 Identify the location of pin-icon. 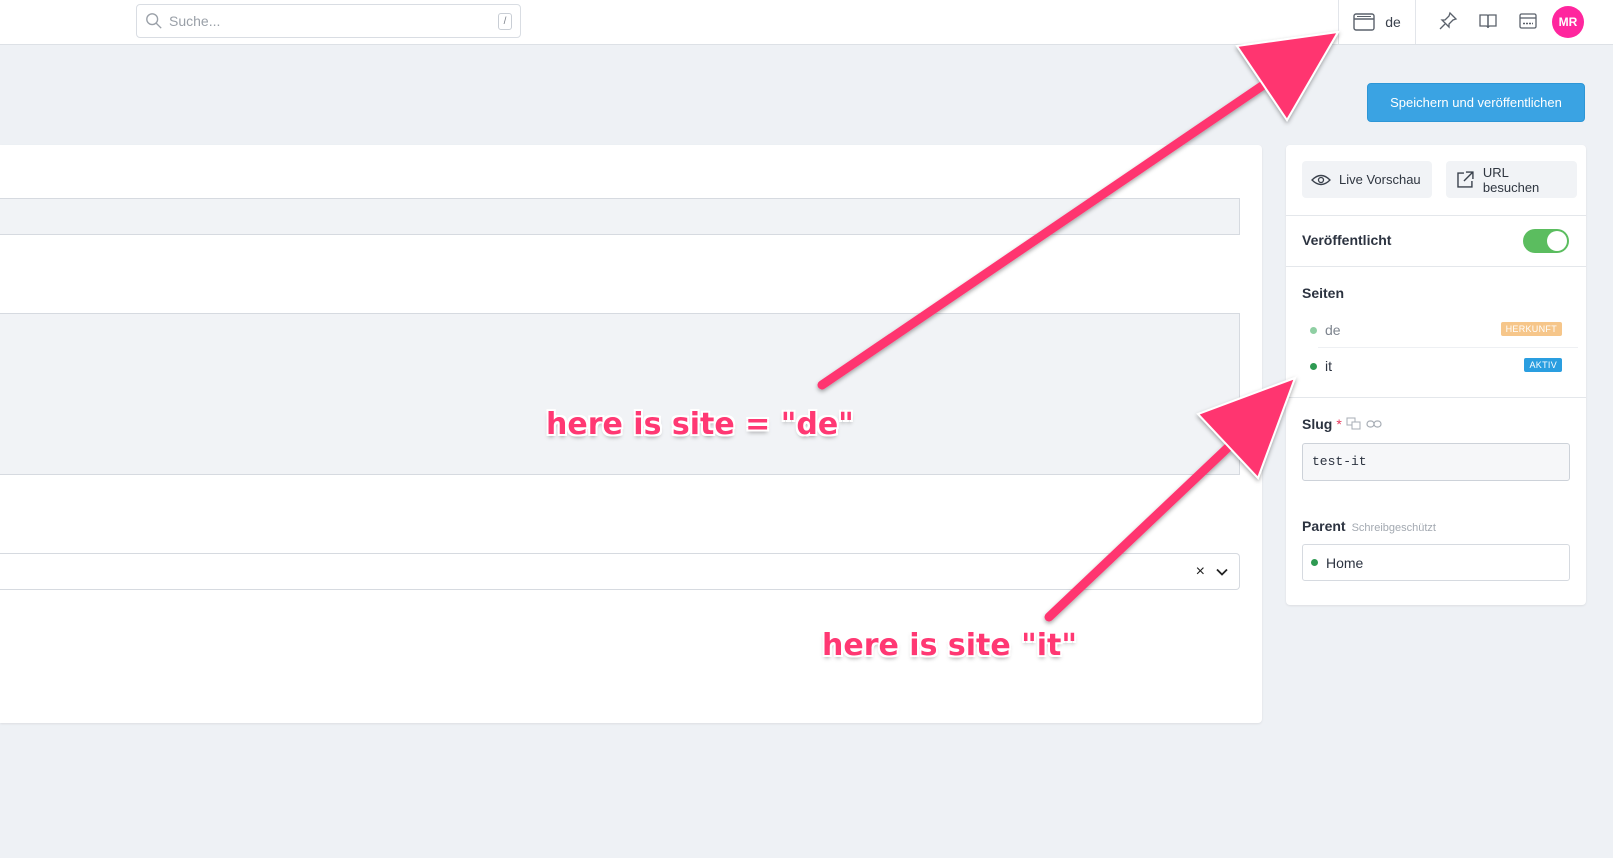
(1448, 21).